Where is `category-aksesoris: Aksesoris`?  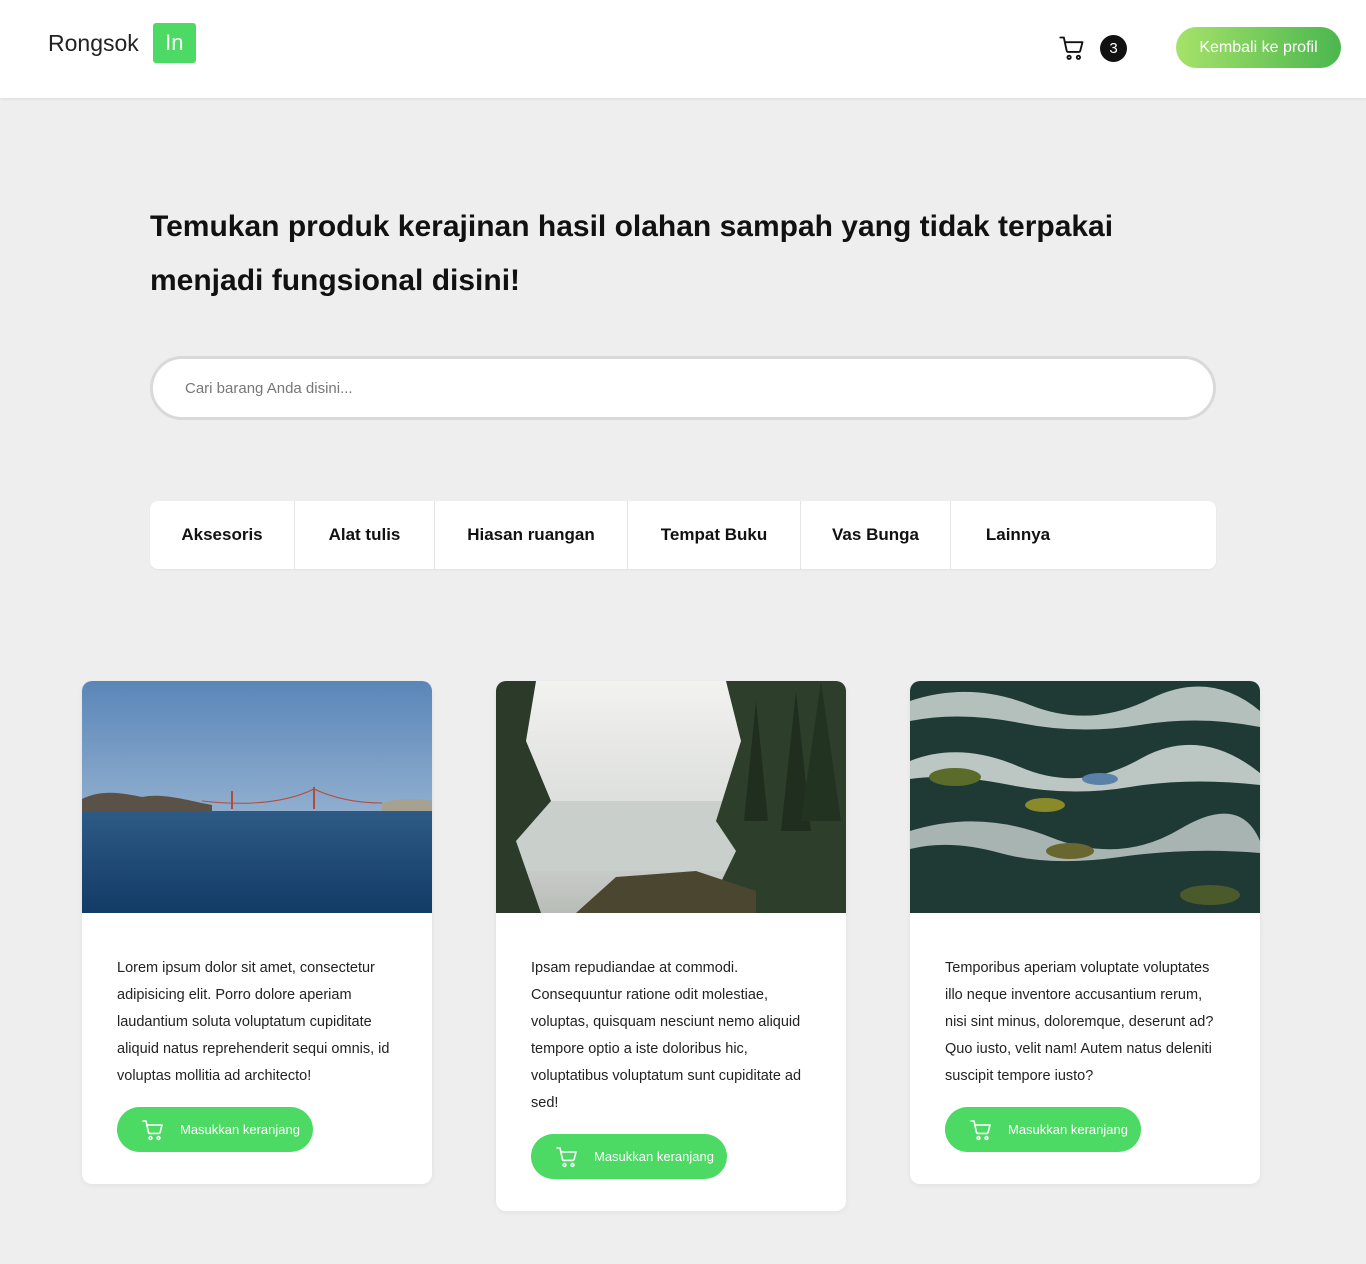 category-aksesoris: Aksesoris is located at coordinates (222, 535).